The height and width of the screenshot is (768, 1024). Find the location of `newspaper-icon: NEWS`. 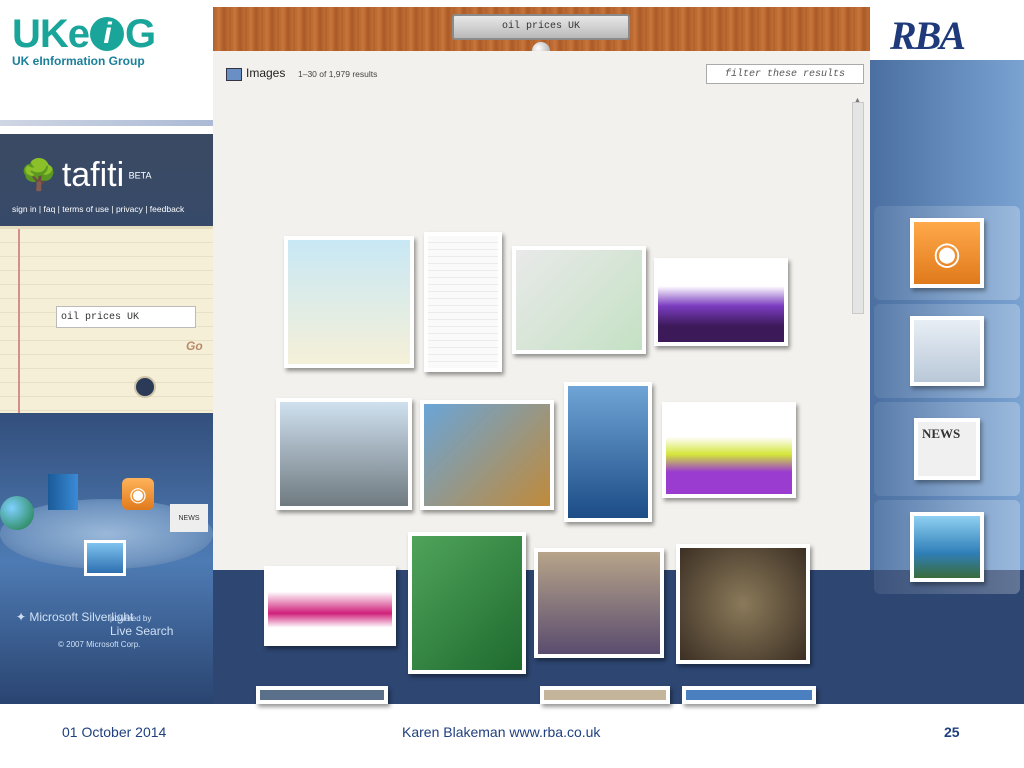

newspaper-icon: NEWS is located at coordinates (947, 449).